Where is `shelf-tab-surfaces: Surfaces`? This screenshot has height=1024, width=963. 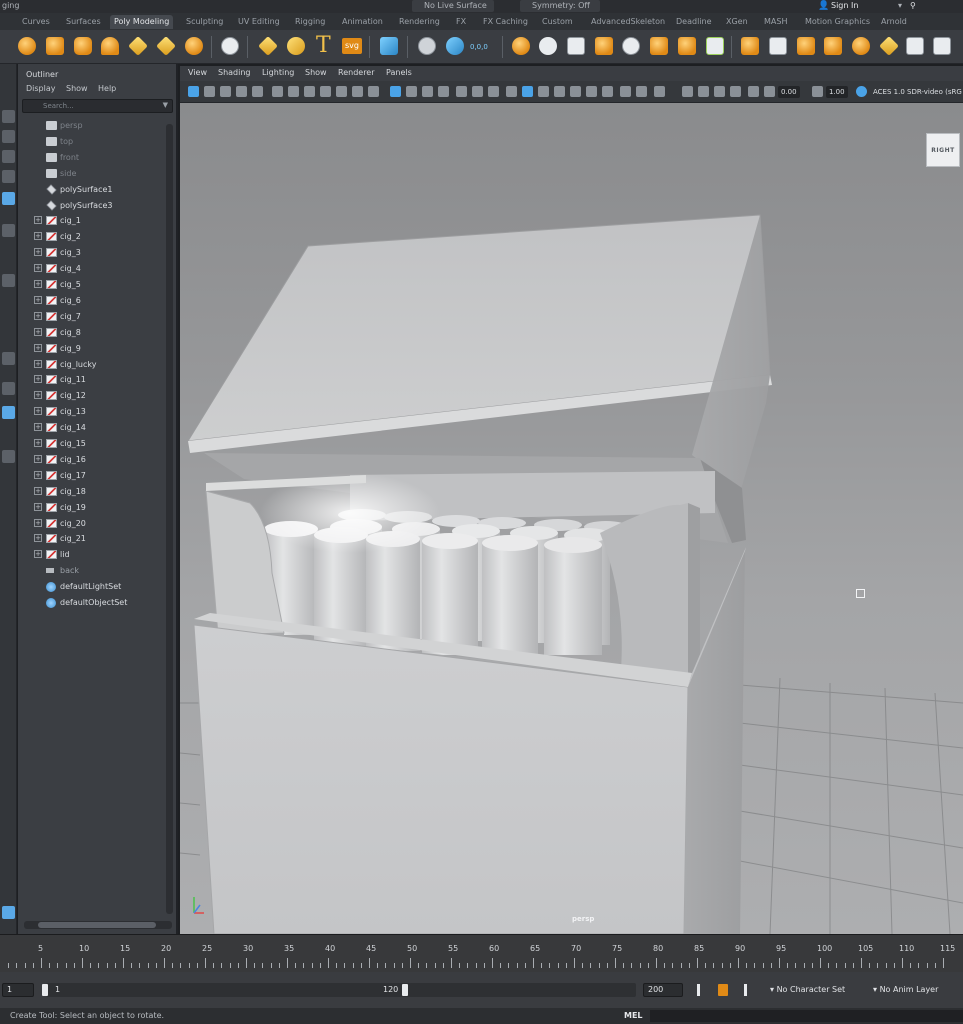 shelf-tab-surfaces: Surfaces is located at coordinates (83, 22).